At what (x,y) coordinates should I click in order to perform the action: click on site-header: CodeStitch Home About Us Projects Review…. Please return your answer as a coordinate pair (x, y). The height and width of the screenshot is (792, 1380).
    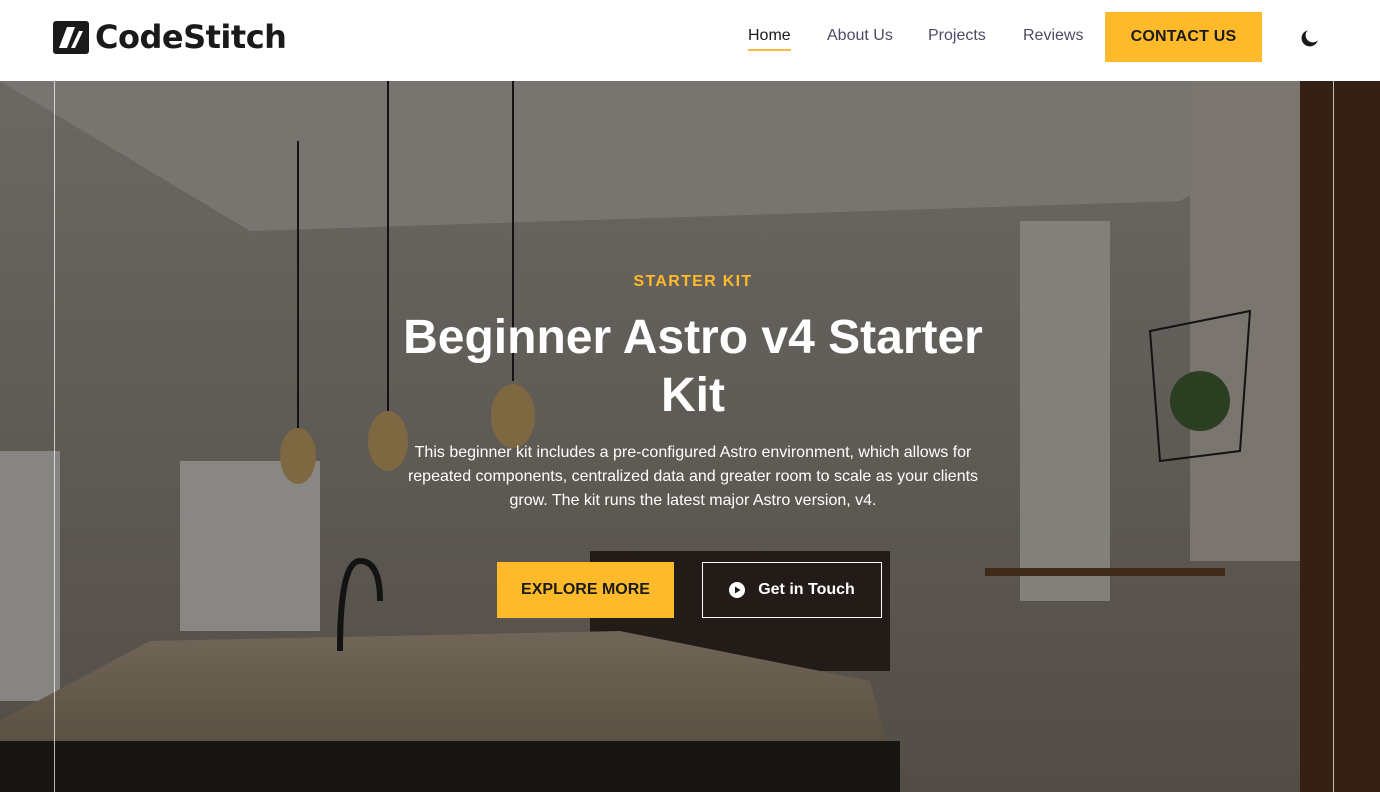
    Looking at the image, I should click on (690, 40).